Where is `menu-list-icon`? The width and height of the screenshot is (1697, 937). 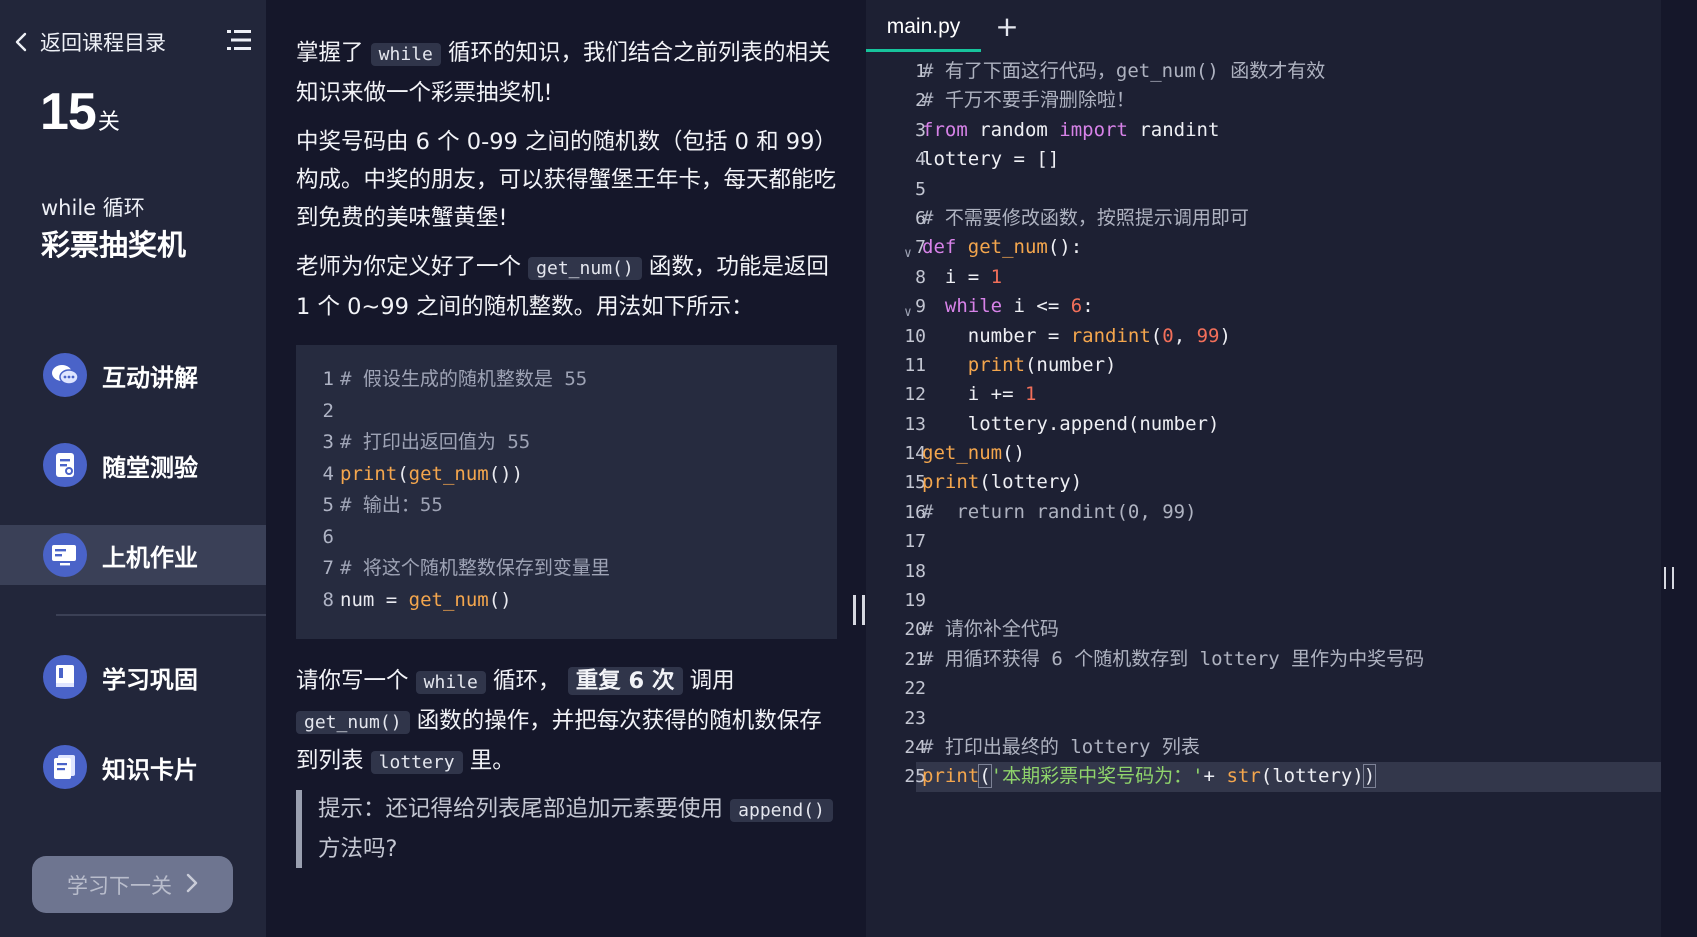 menu-list-icon is located at coordinates (239, 40).